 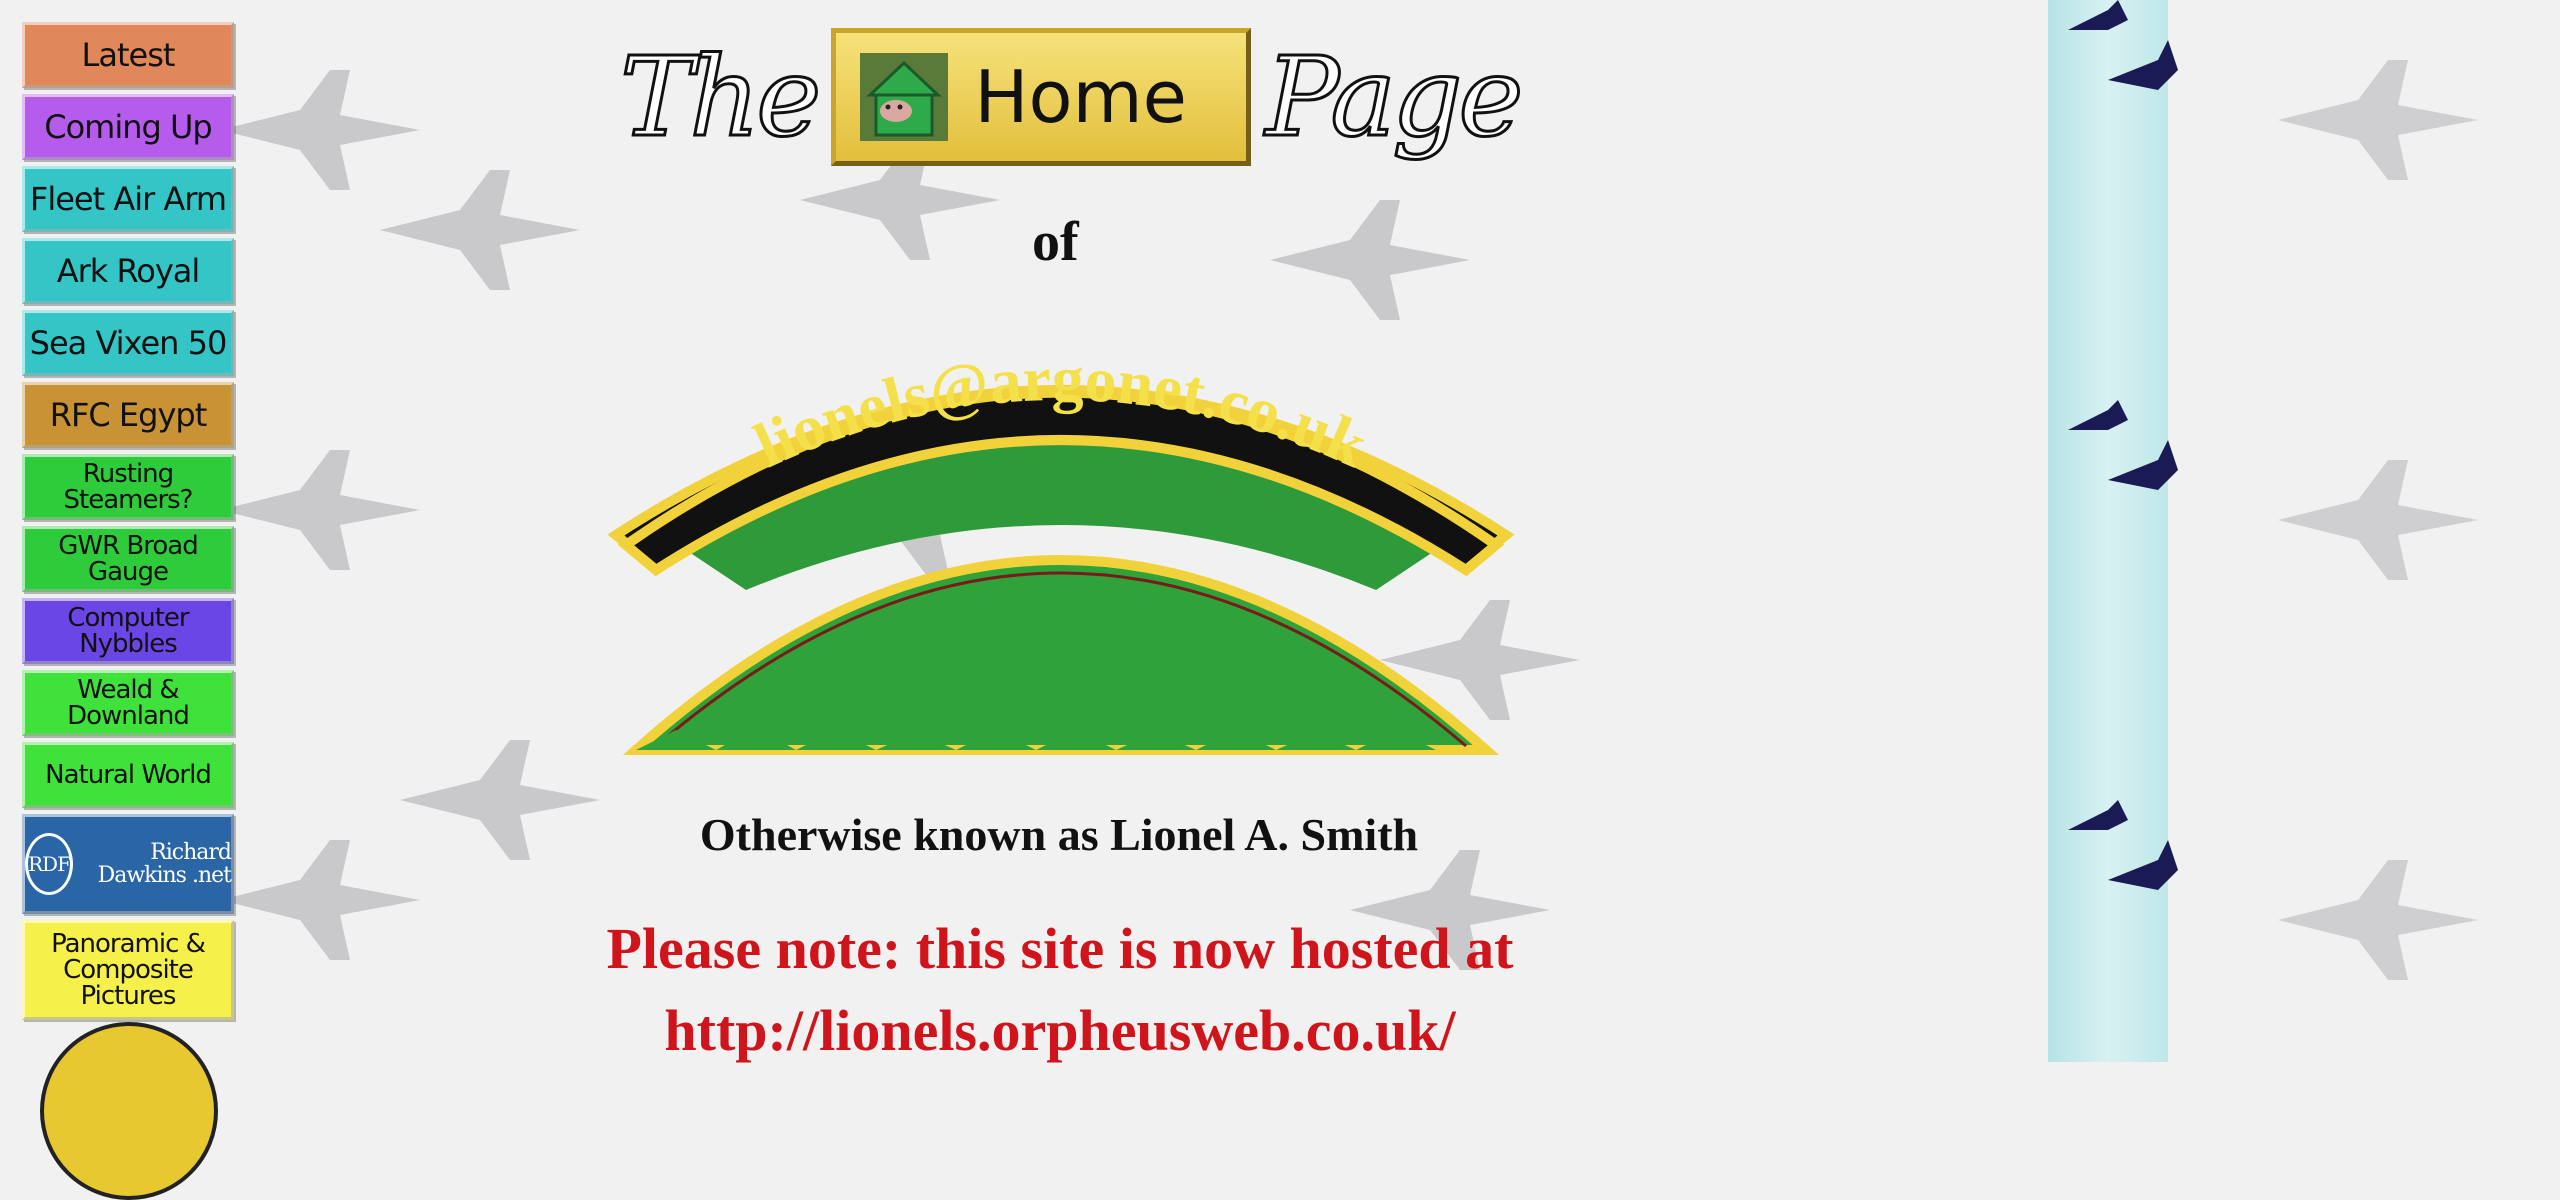 What do you see at coordinates (720, 97) in the screenshot?
I see `title-the: The` at bounding box center [720, 97].